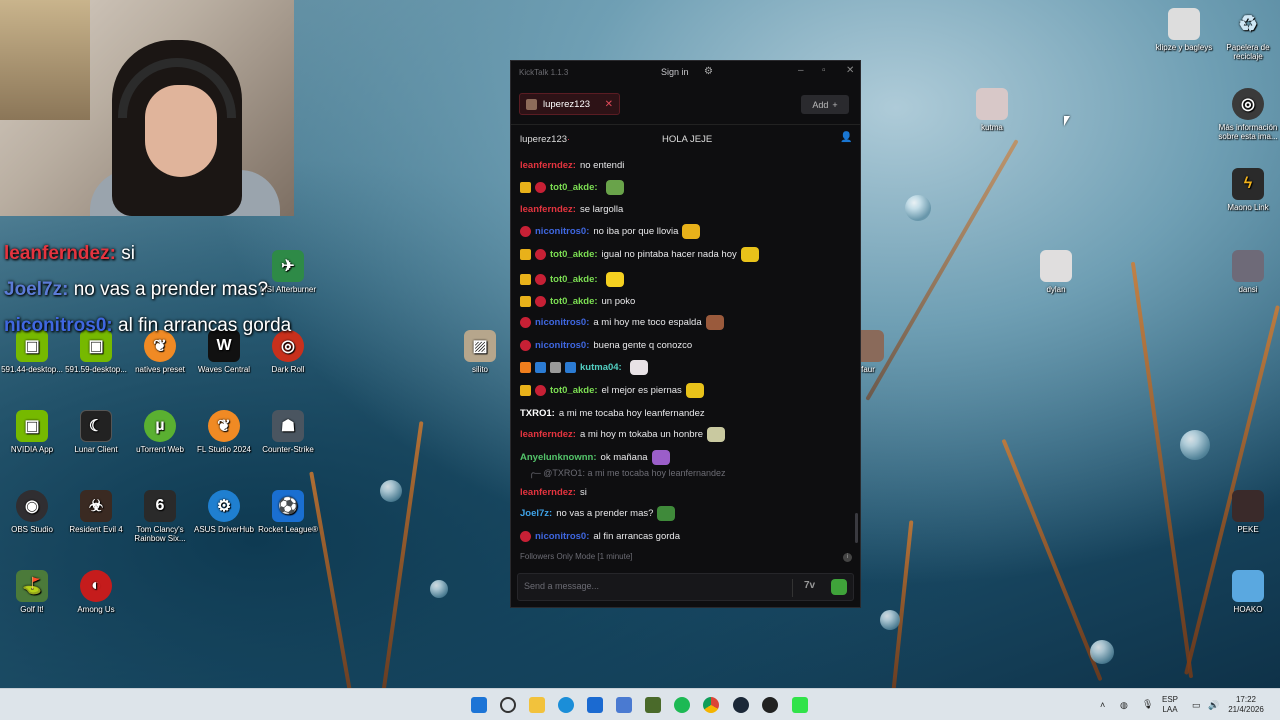 The width and height of the screenshot is (1280, 720). I want to click on desktop-icon-dylan: dylan, so click(1056, 272).